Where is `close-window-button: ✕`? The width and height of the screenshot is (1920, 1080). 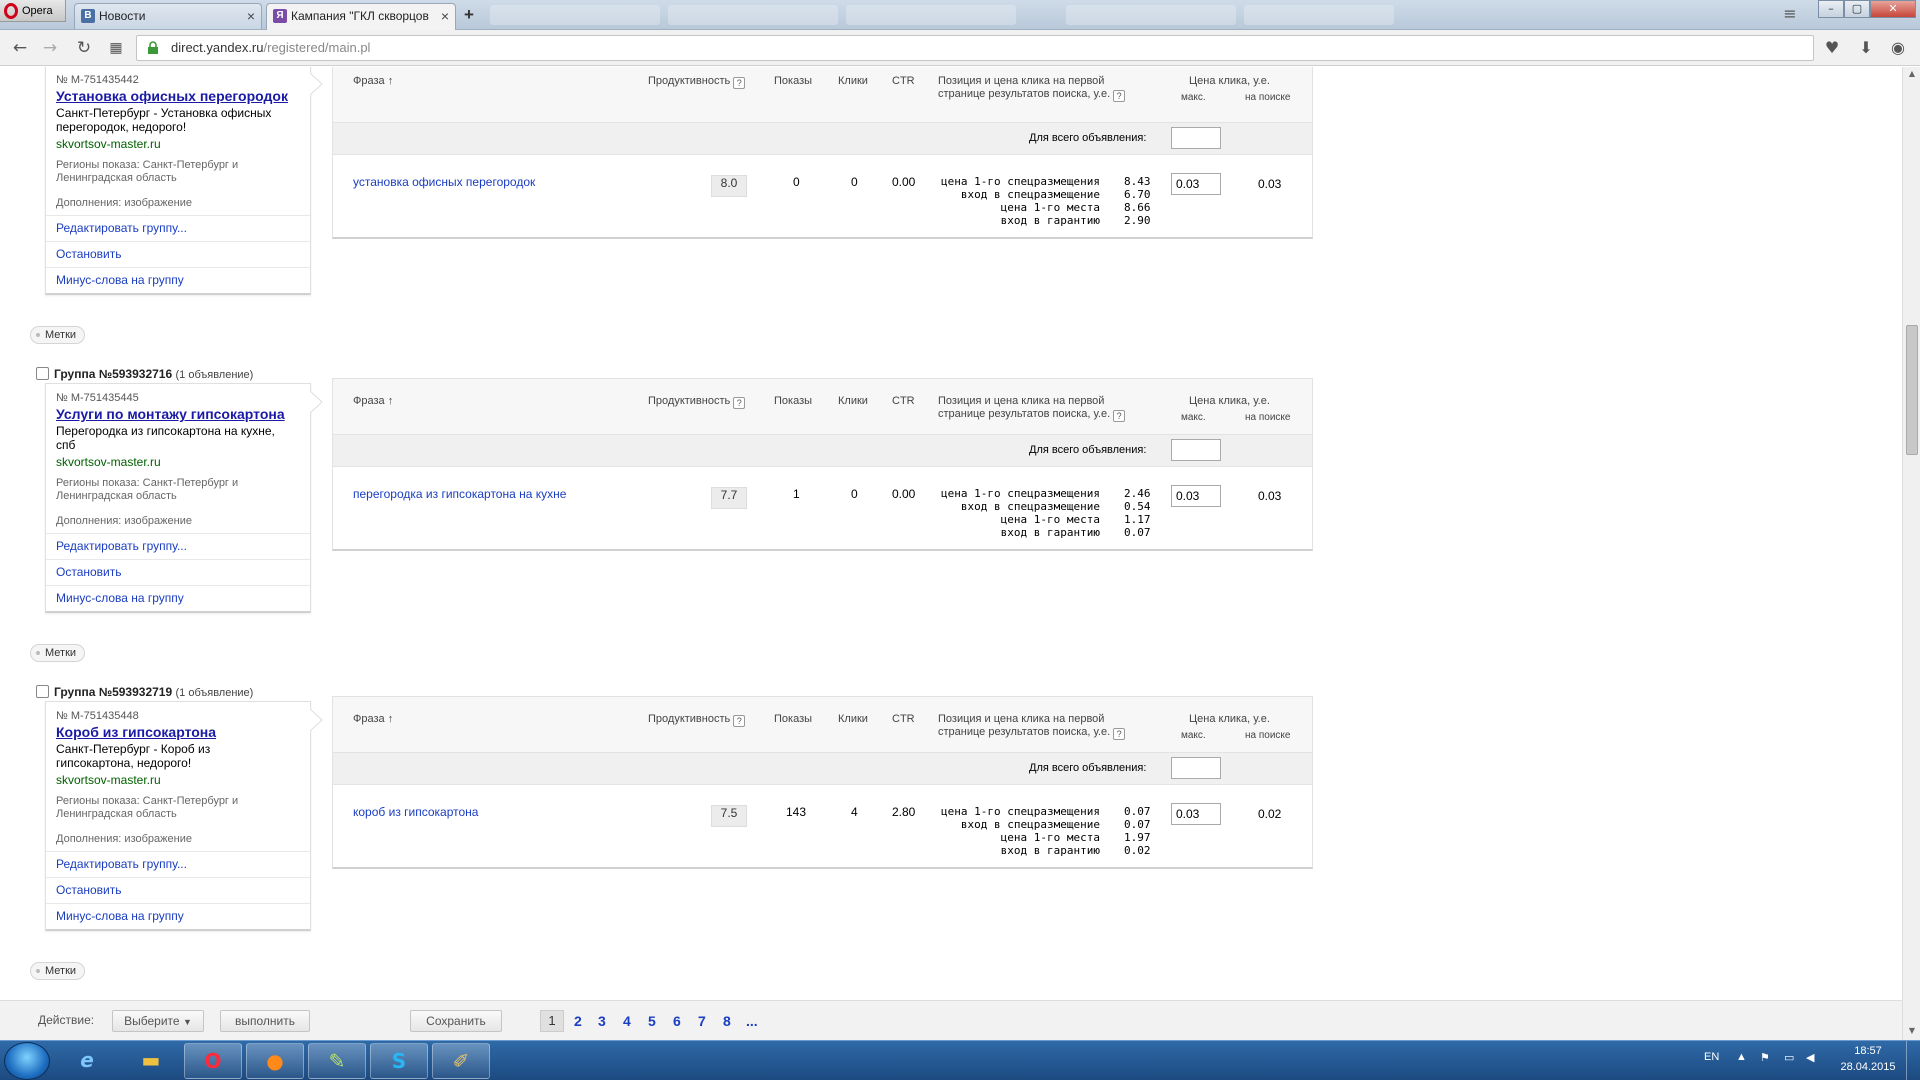 close-window-button: ✕ is located at coordinates (1893, 9).